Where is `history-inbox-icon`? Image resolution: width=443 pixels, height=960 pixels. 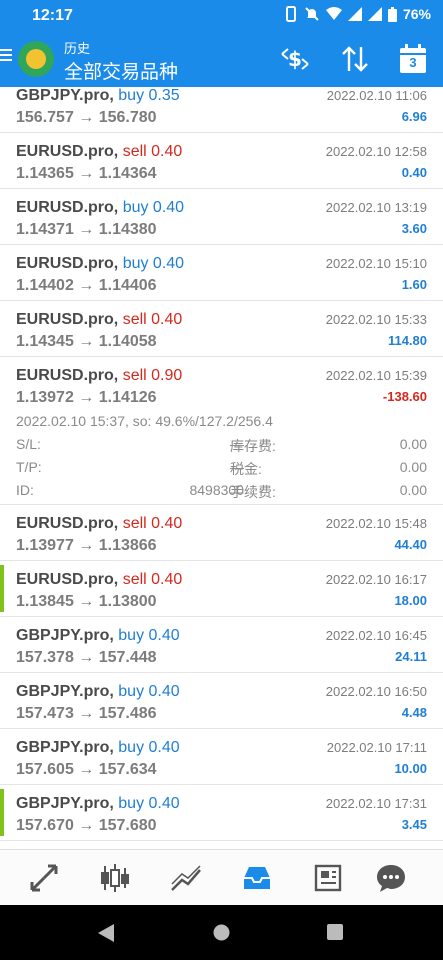 history-inbox-icon is located at coordinates (257, 878).